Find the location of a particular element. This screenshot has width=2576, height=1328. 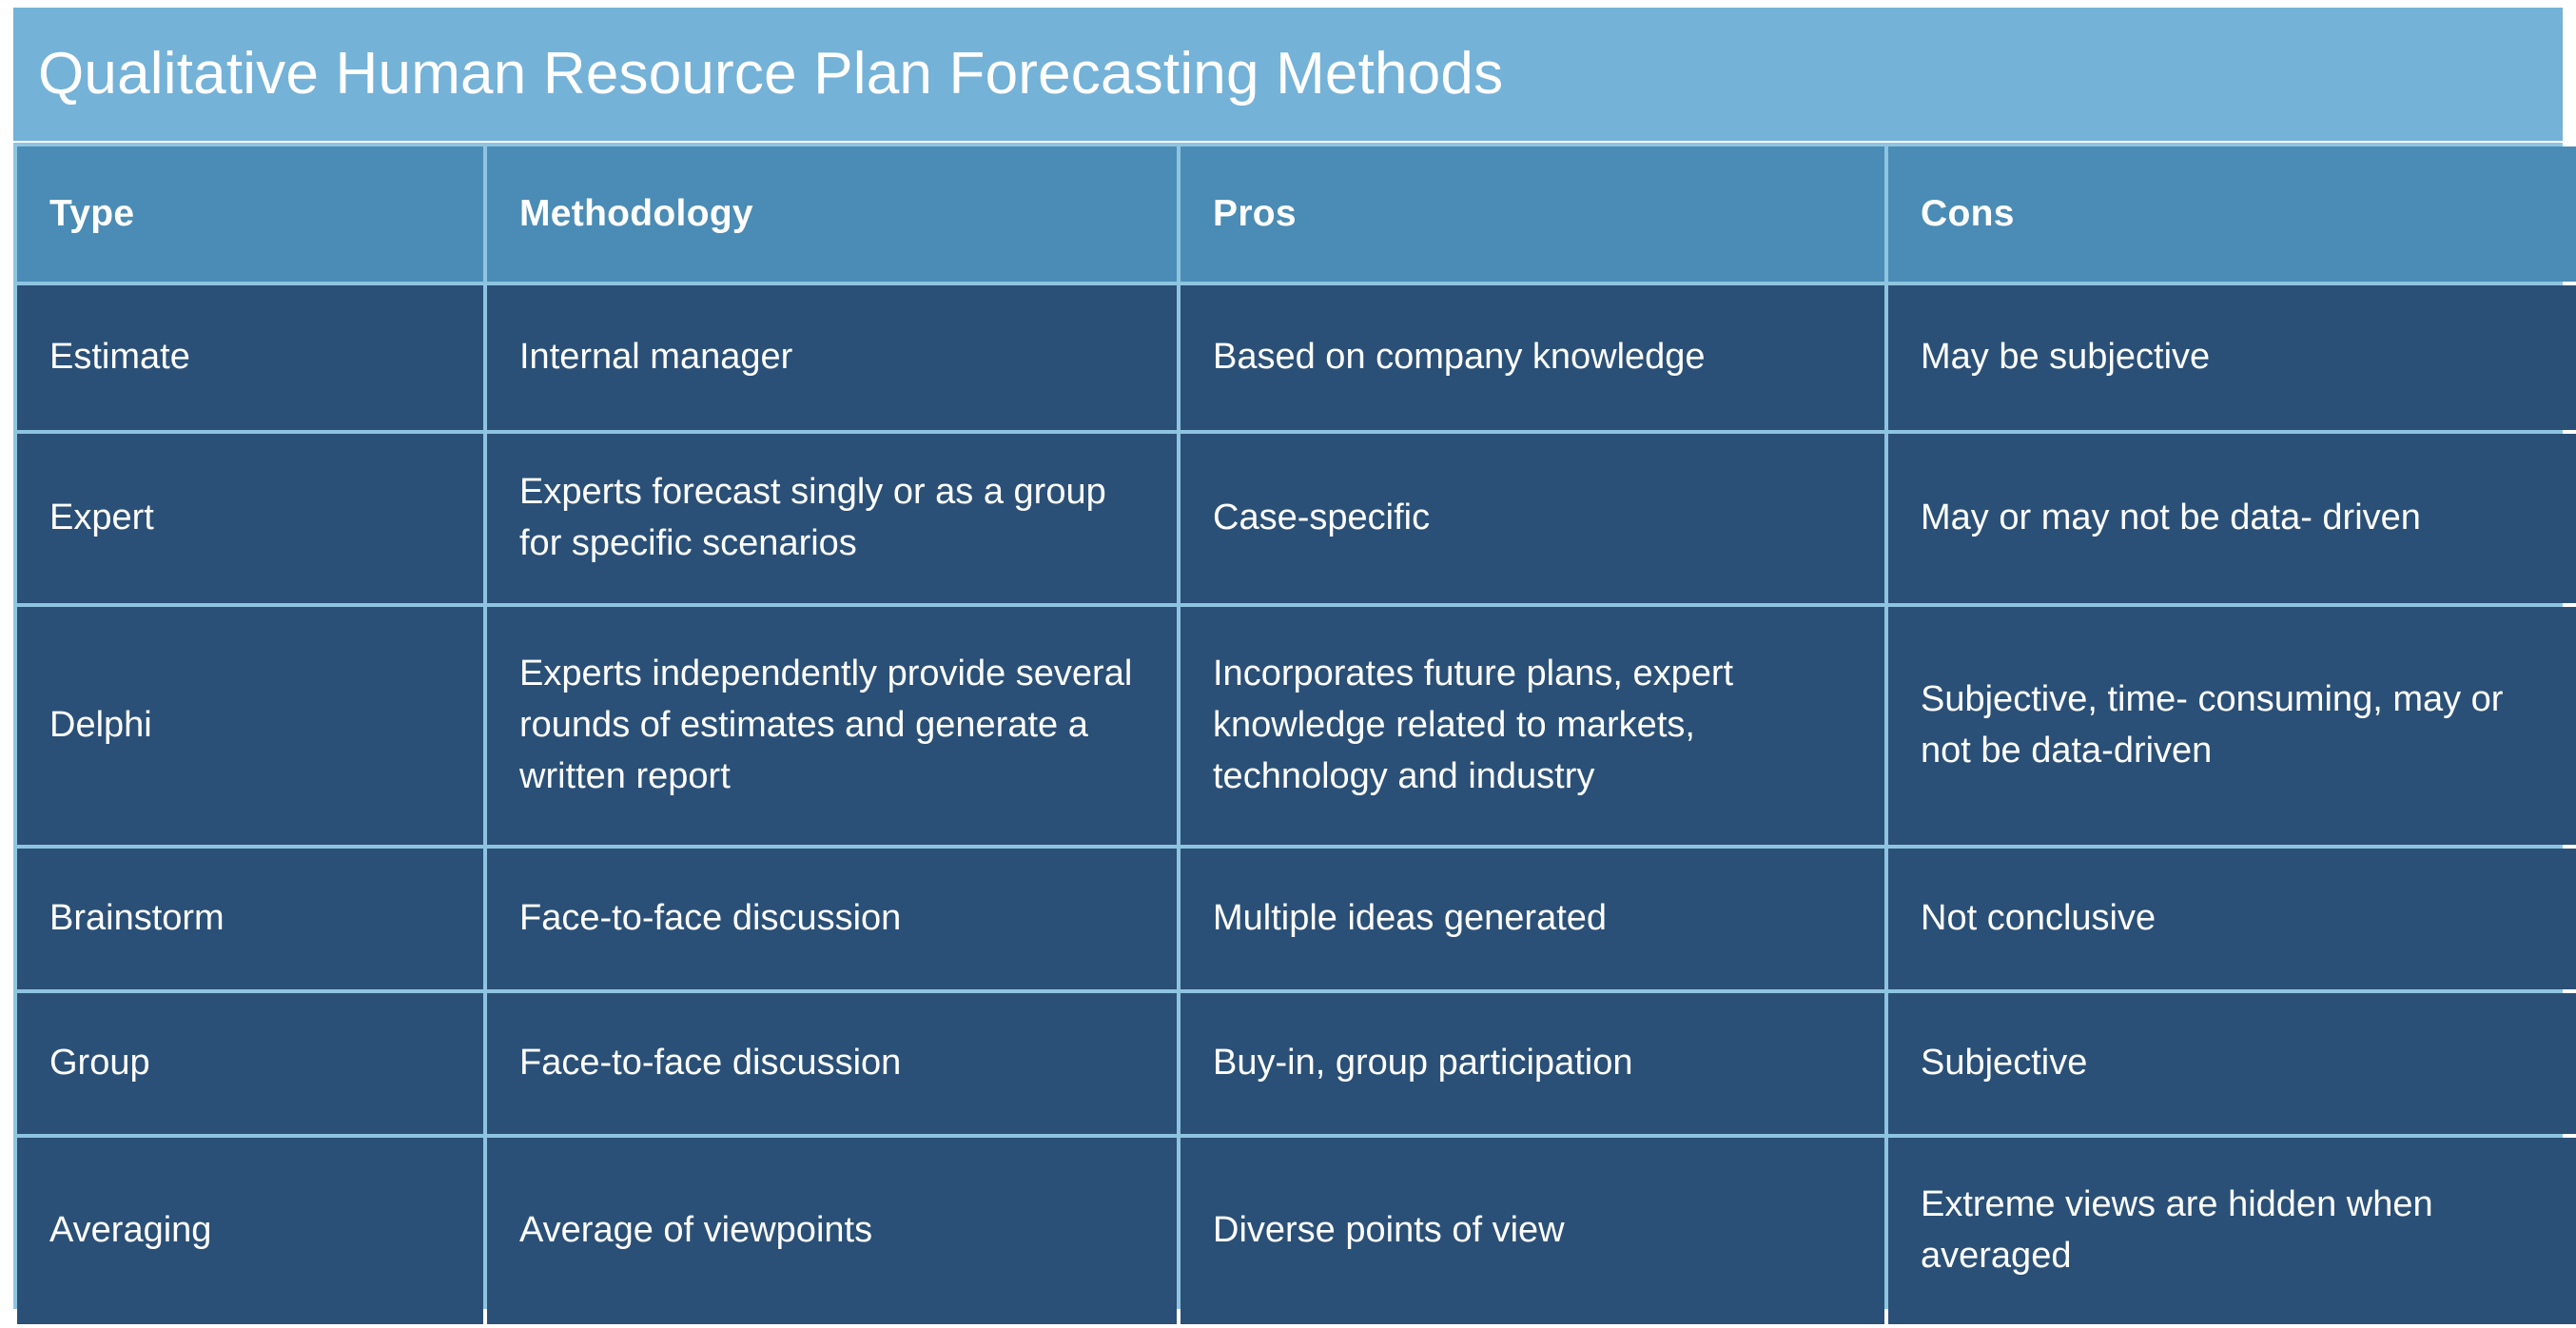

table-header: Type Methodology Pros Cons is located at coordinates (1296, 214).